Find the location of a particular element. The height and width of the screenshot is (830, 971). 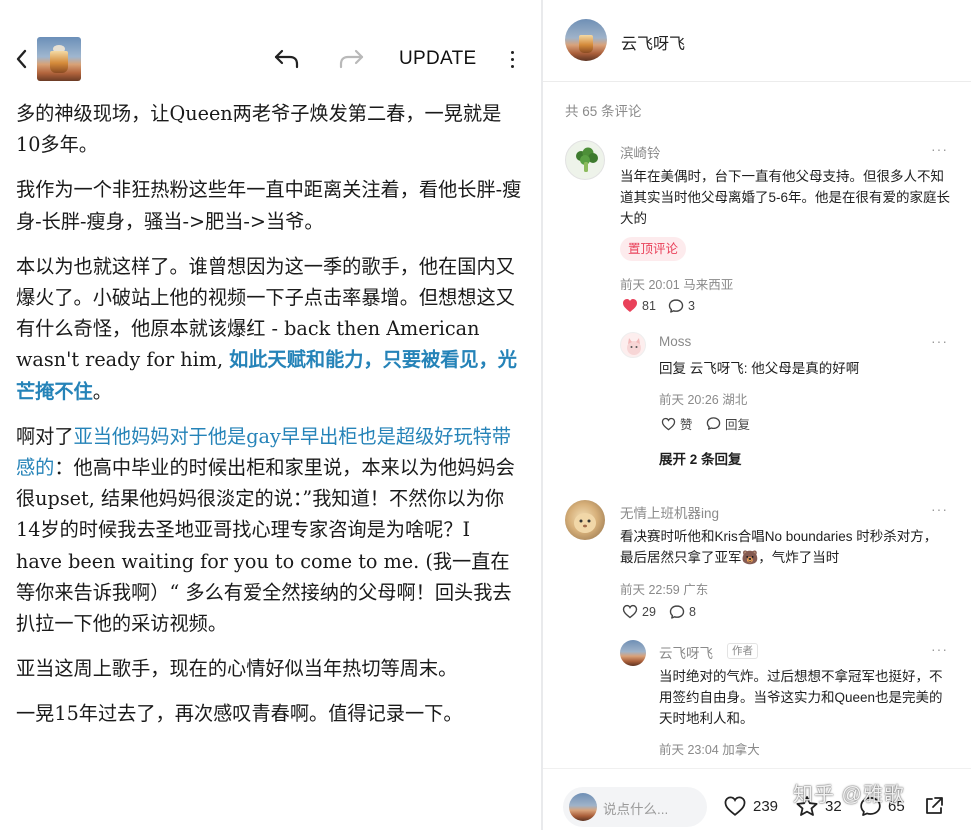

post-comments-button: 65 is located at coordinates (882, 806).